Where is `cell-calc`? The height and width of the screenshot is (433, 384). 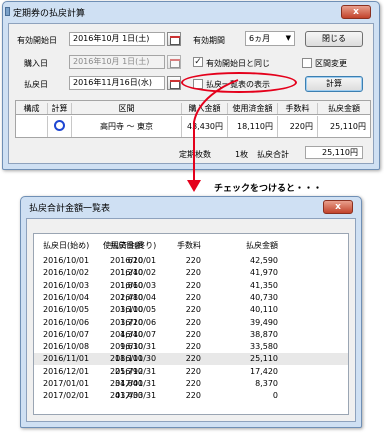 cell-calc is located at coordinates (60, 126).